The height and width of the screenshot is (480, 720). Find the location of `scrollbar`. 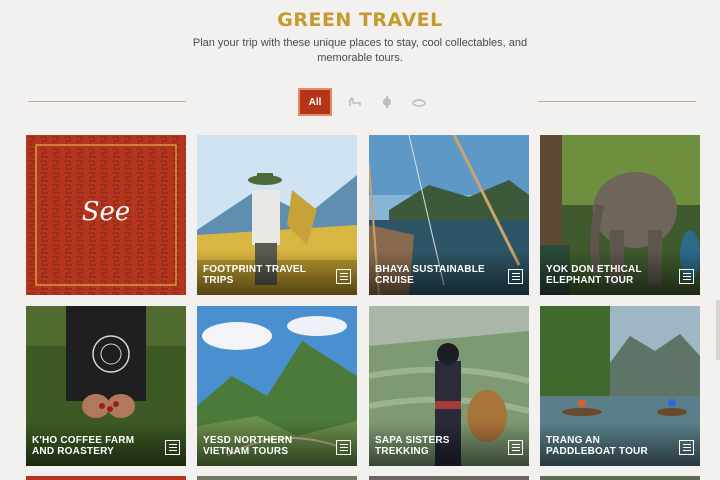

scrollbar is located at coordinates (718, 330).